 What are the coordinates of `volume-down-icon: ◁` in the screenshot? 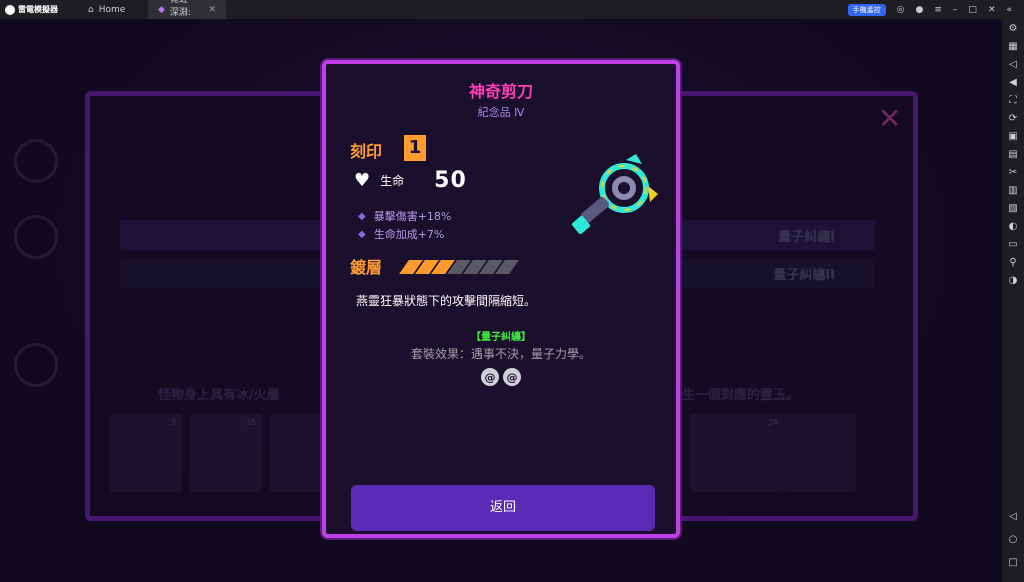 It's located at (1013, 64).